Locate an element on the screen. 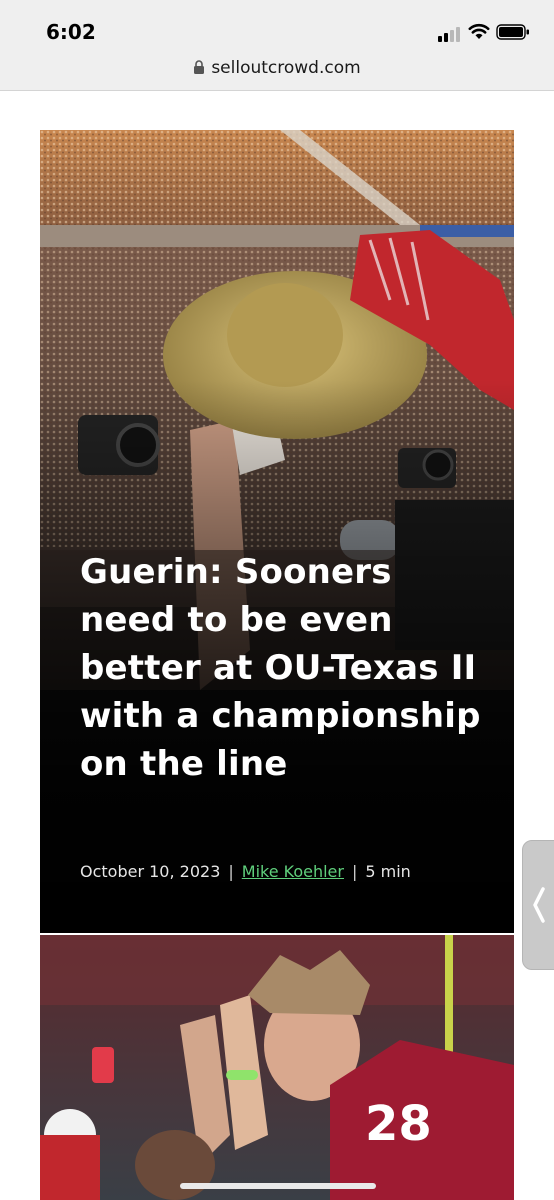  wifi-icon is located at coordinates (479, 31).